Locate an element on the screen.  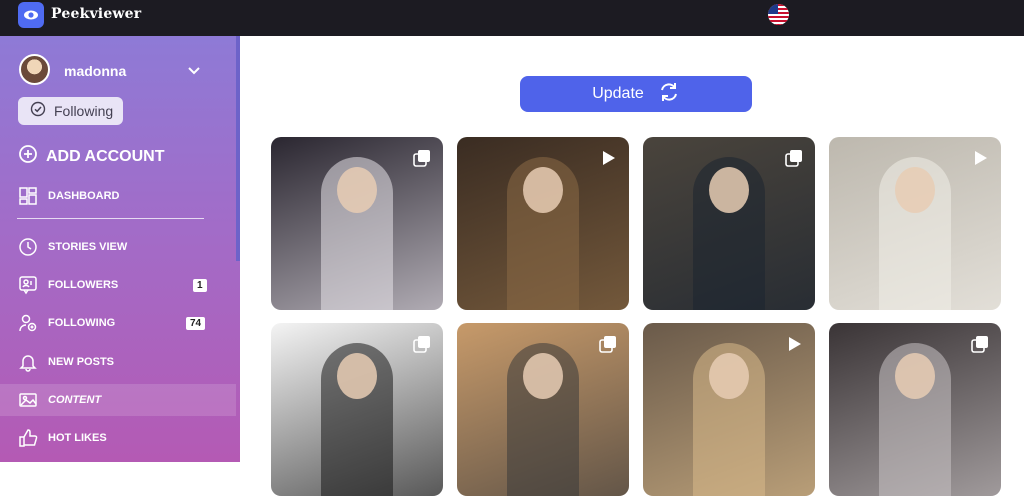
following-button: Following is located at coordinates (70, 111).